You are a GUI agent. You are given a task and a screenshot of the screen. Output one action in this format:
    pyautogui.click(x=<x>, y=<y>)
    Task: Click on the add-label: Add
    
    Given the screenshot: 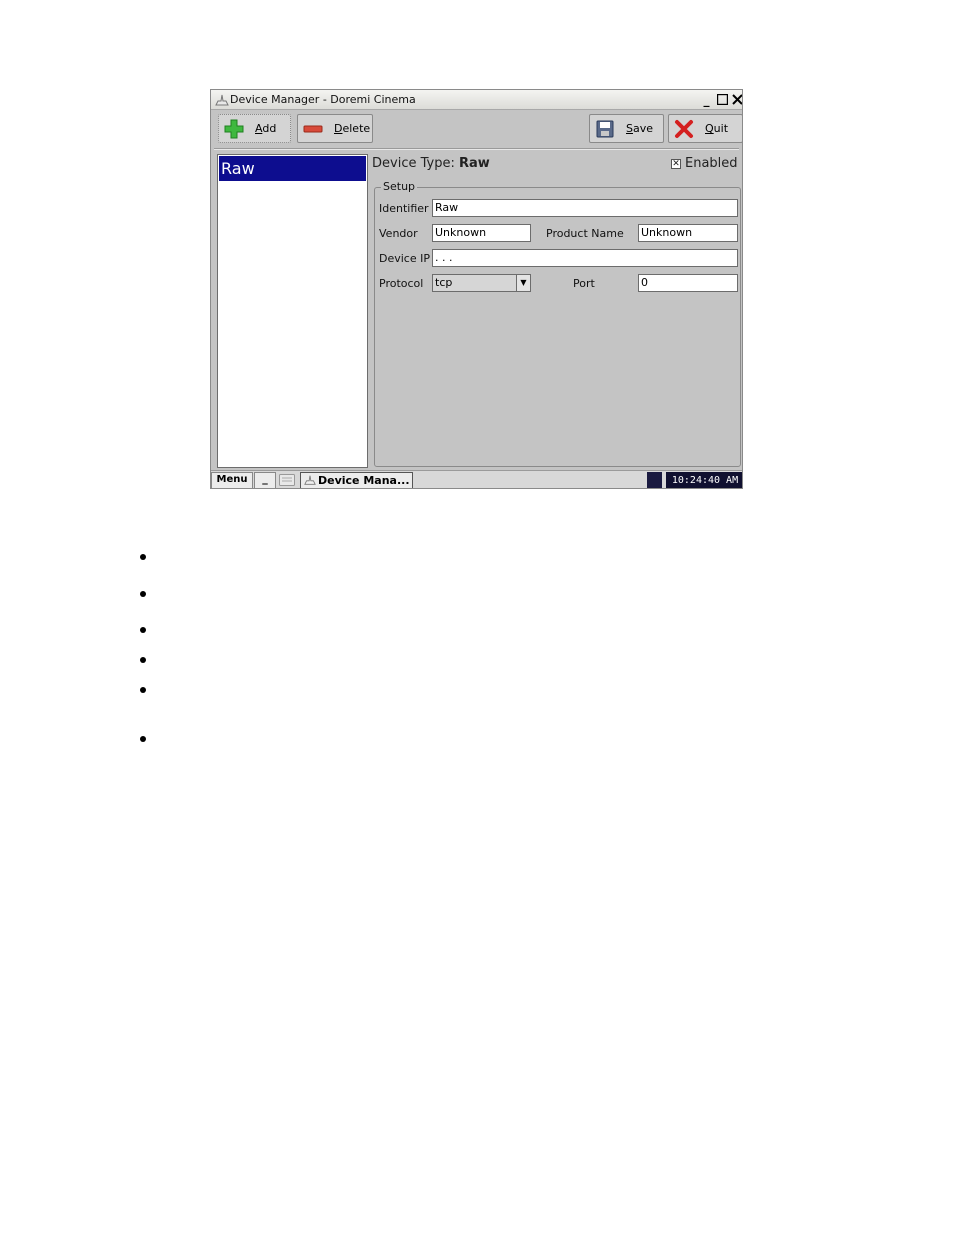 What is the action you would take?
    pyautogui.click(x=266, y=128)
    